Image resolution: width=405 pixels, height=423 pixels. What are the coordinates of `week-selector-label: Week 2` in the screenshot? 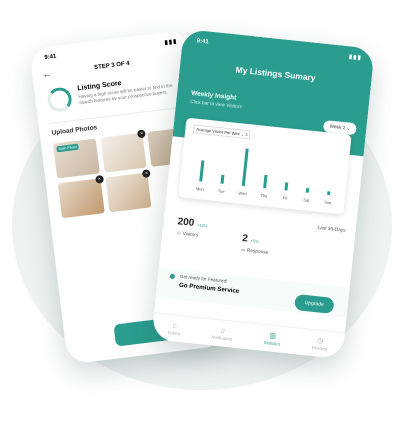 It's located at (337, 127).